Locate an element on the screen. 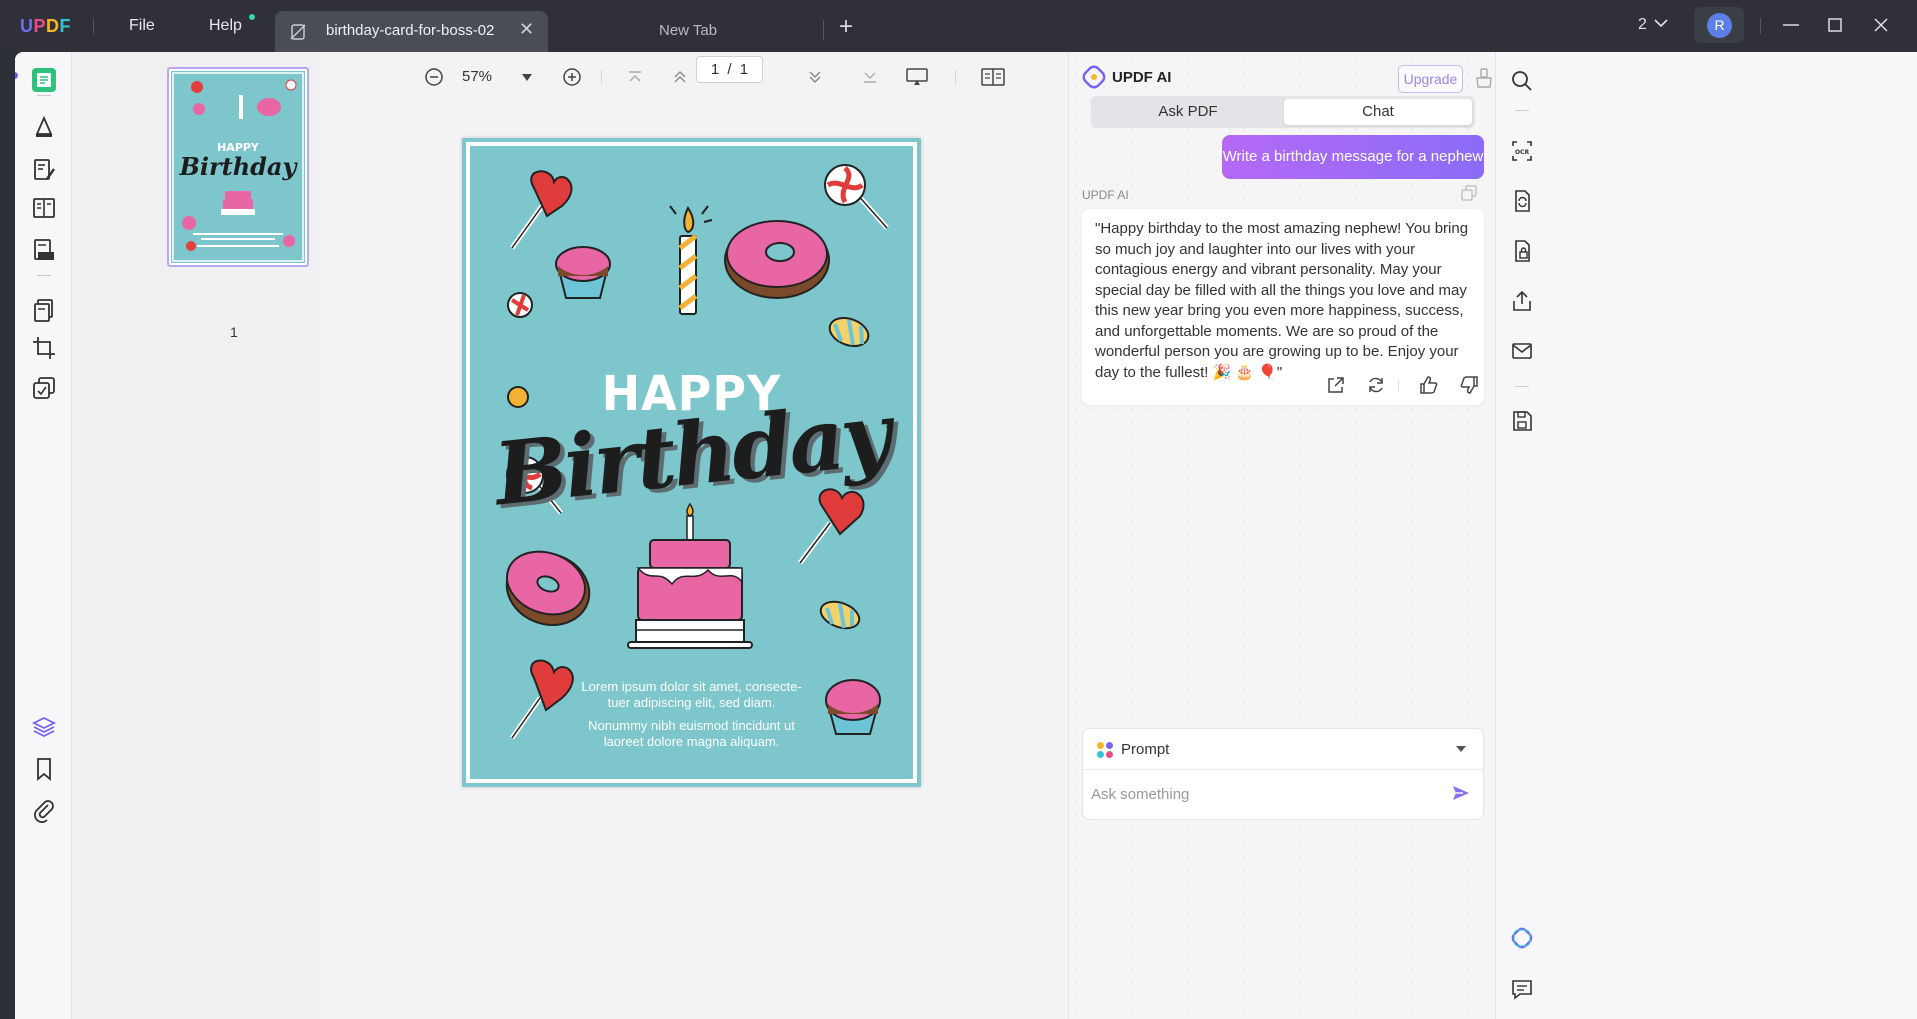 The height and width of the screenshot is (1019, 1917). menu-help: Help is located at coordinates (225, 26).